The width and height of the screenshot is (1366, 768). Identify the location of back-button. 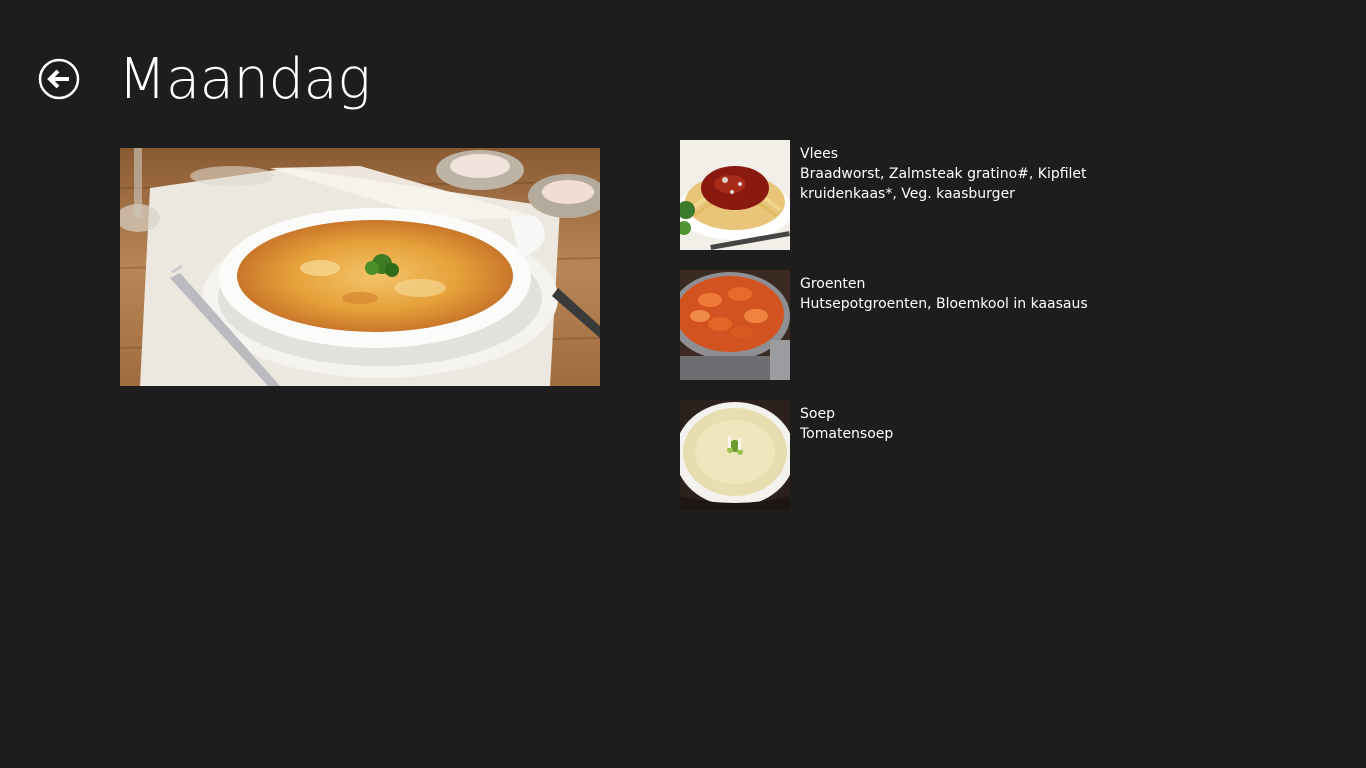
(59, 79).